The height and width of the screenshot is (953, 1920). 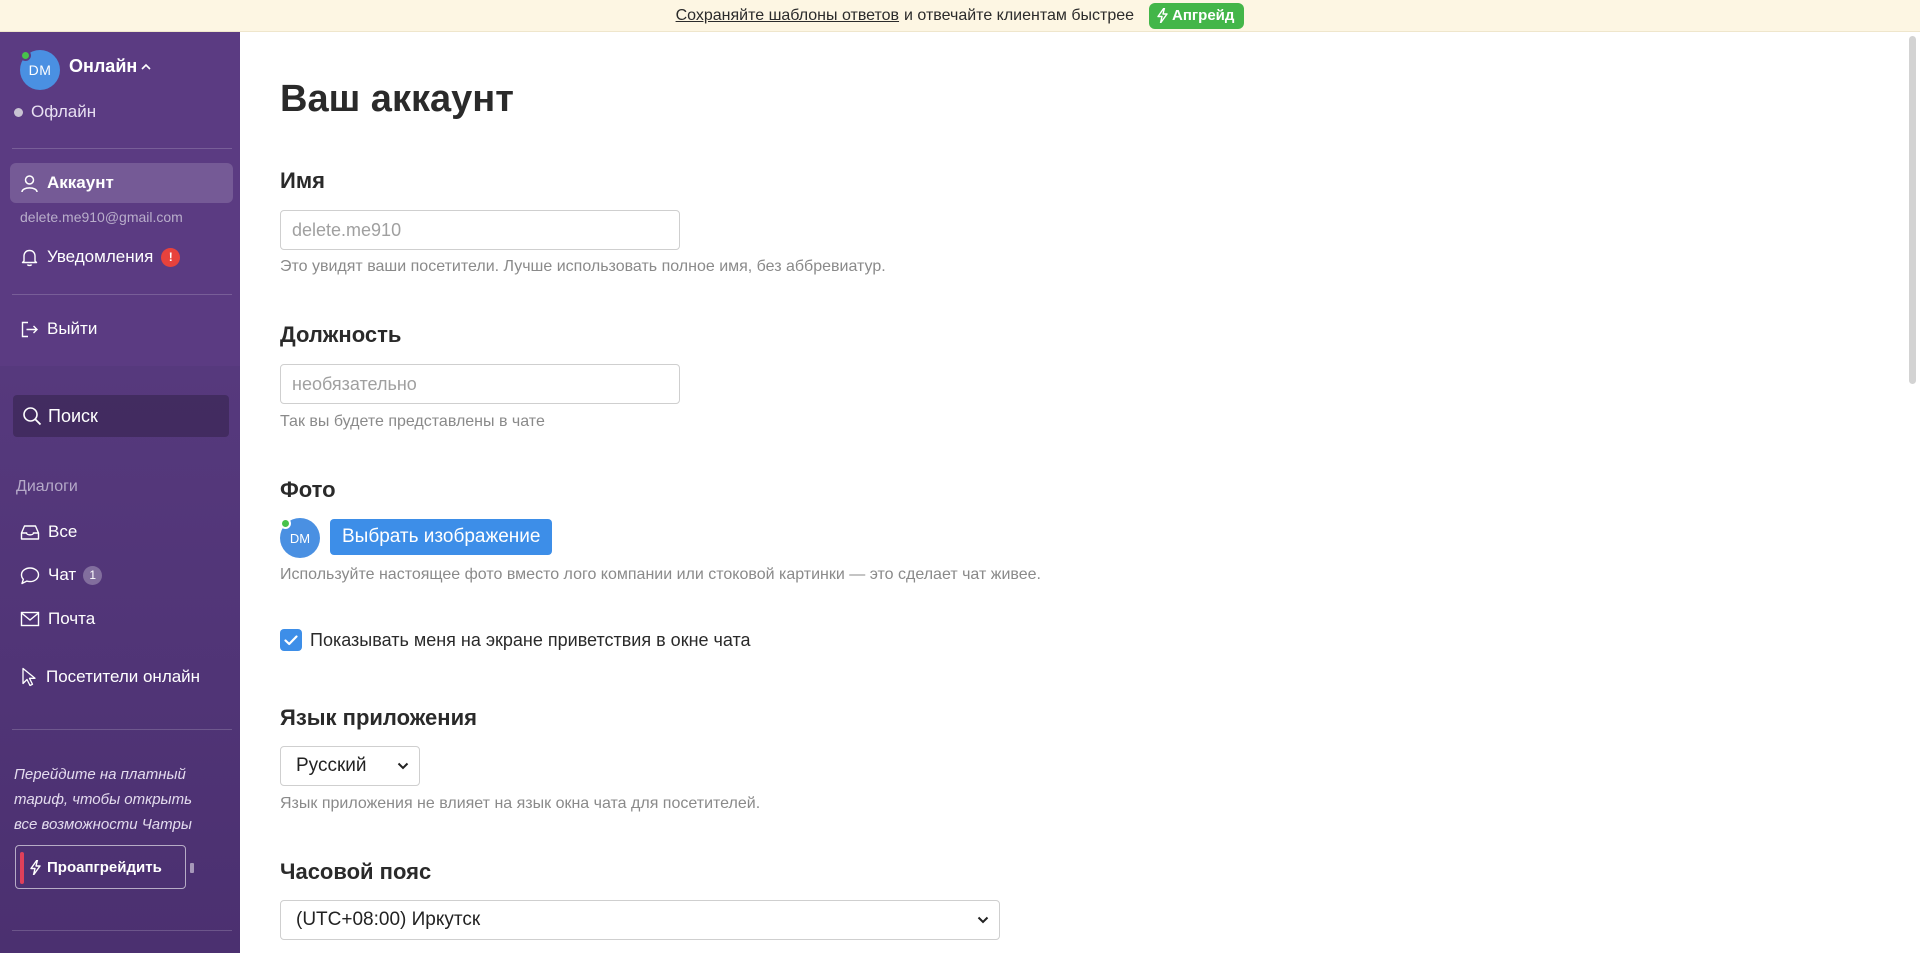 What do you see at coordinates (29, 677) in the screenshot?
I see `cursor-icon` at bounding box center [29, 677].